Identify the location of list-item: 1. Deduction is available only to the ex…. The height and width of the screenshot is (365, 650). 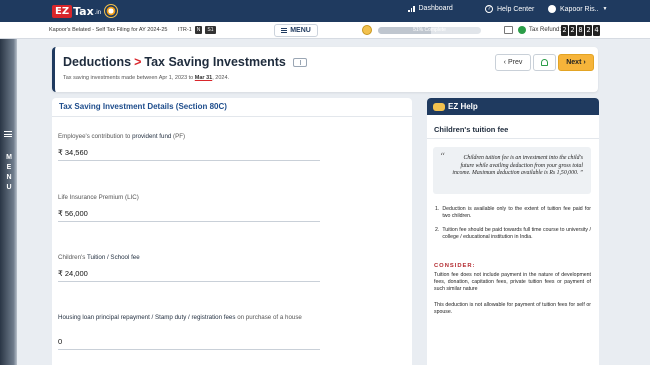
(513, 213).